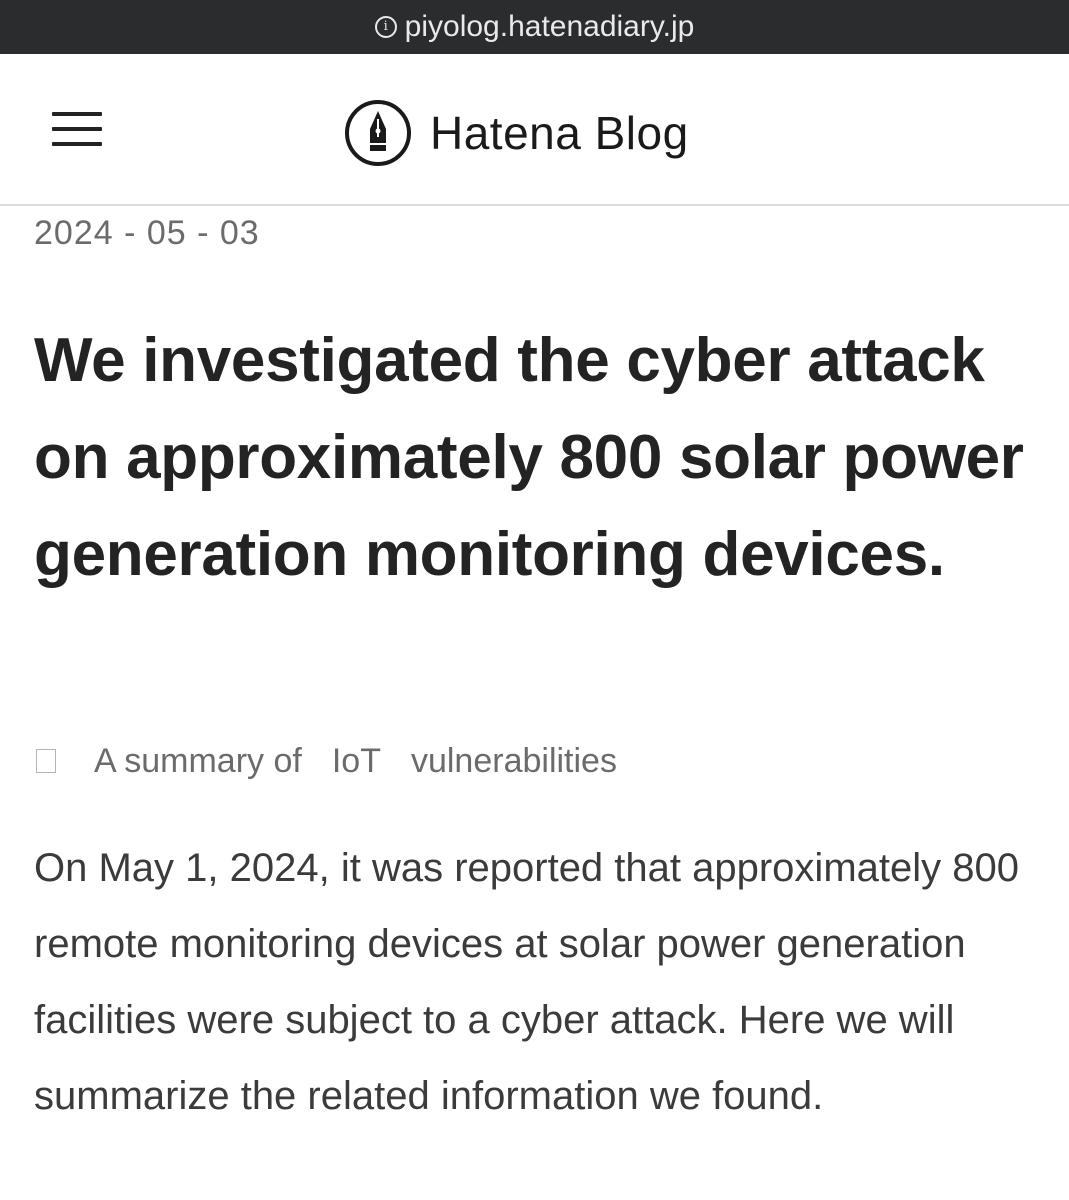  I want to click on site-header: Hatena Blog, so click(534, 130).